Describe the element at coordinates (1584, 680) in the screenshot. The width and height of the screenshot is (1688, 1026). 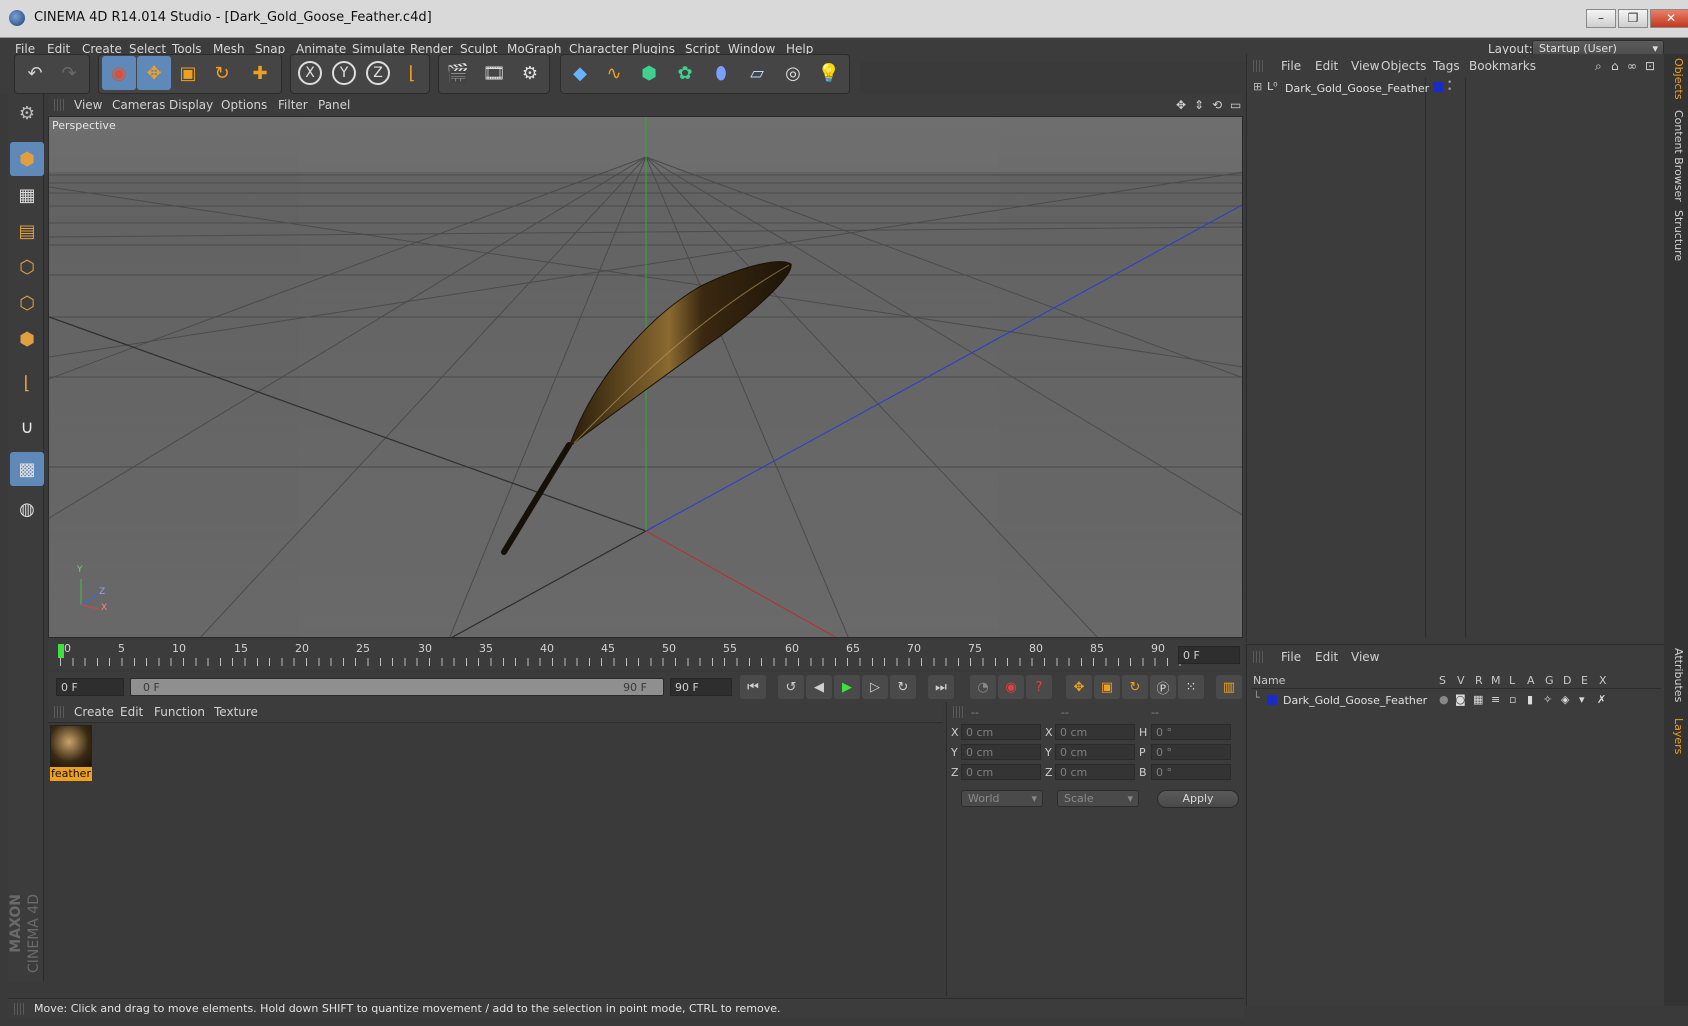
I see `layer-col-expressions: E` at that location.